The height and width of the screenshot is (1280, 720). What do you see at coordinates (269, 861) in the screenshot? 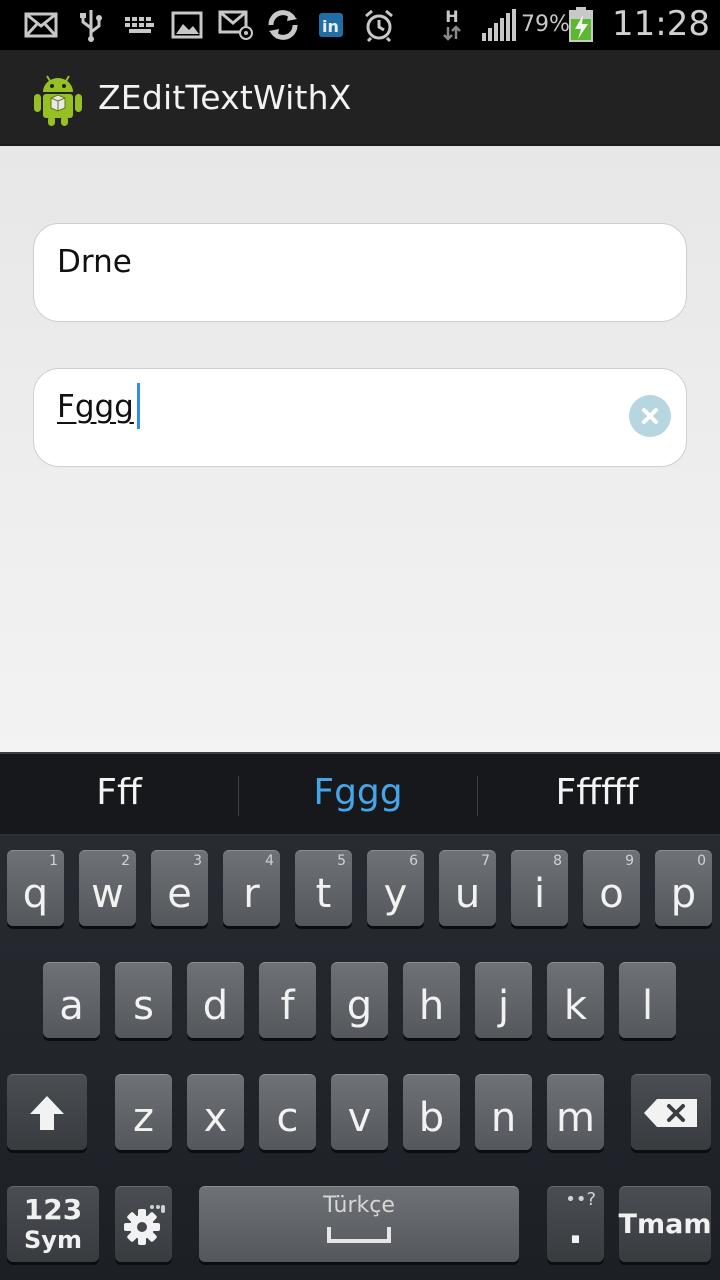
I see `key-number: 4` at bounding box center [269, 861].